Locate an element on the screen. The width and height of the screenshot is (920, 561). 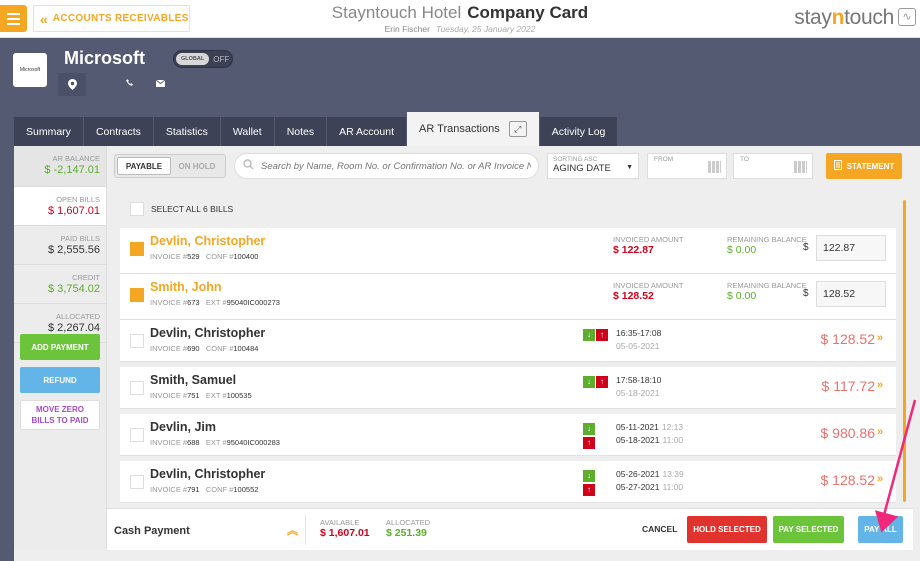
payment-type: Cash Payment is located at coordinates (152, 531).